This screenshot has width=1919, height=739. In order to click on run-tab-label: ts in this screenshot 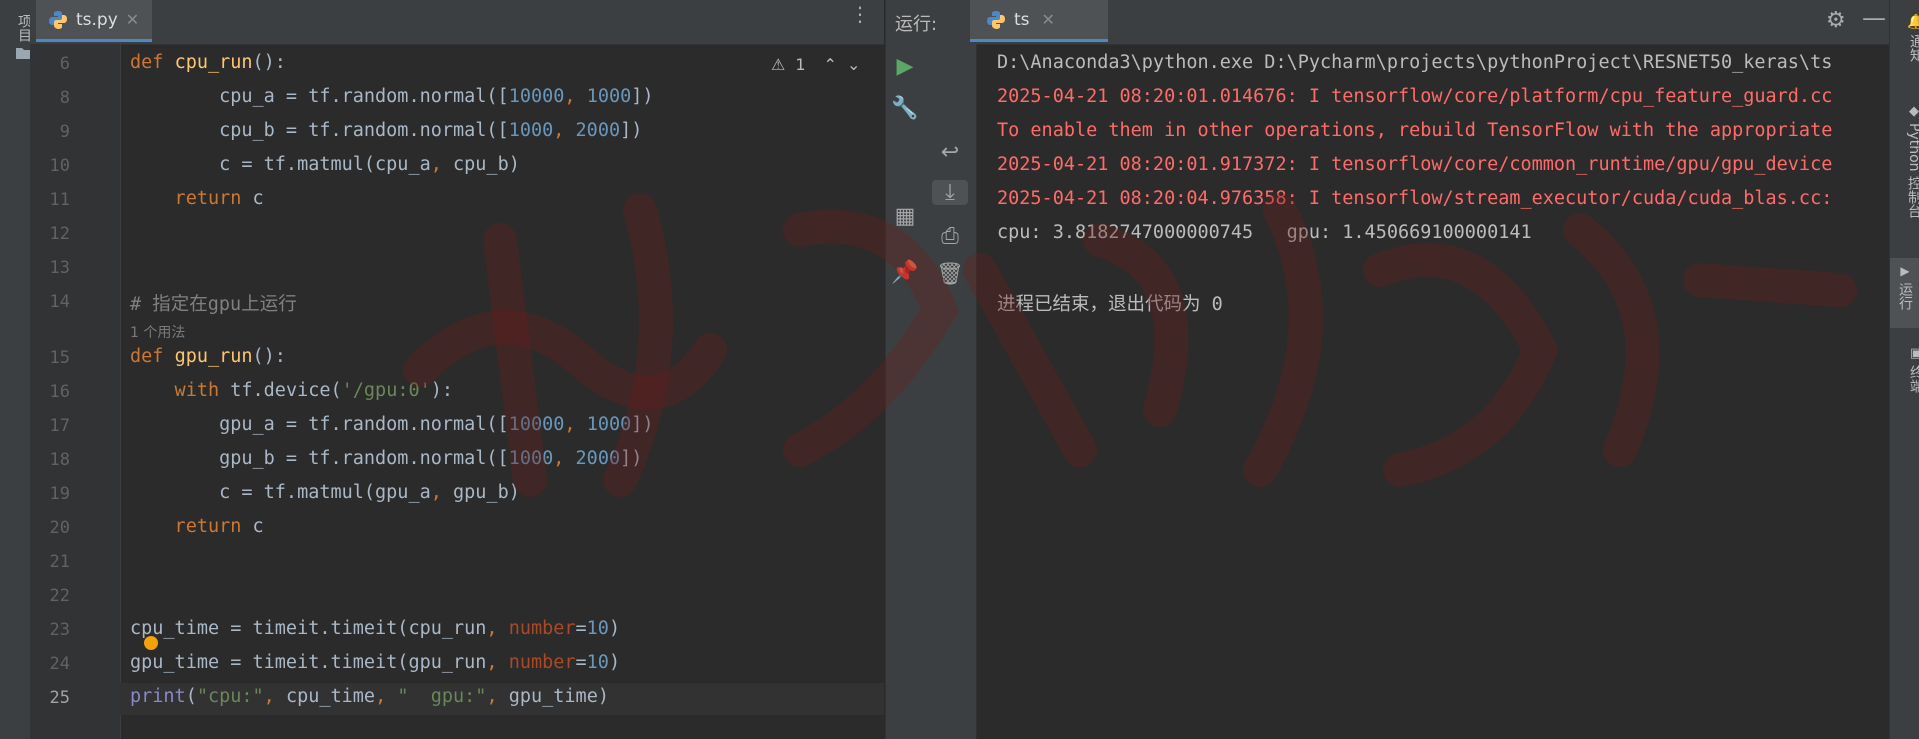, I will do `click(1022, 19)`.